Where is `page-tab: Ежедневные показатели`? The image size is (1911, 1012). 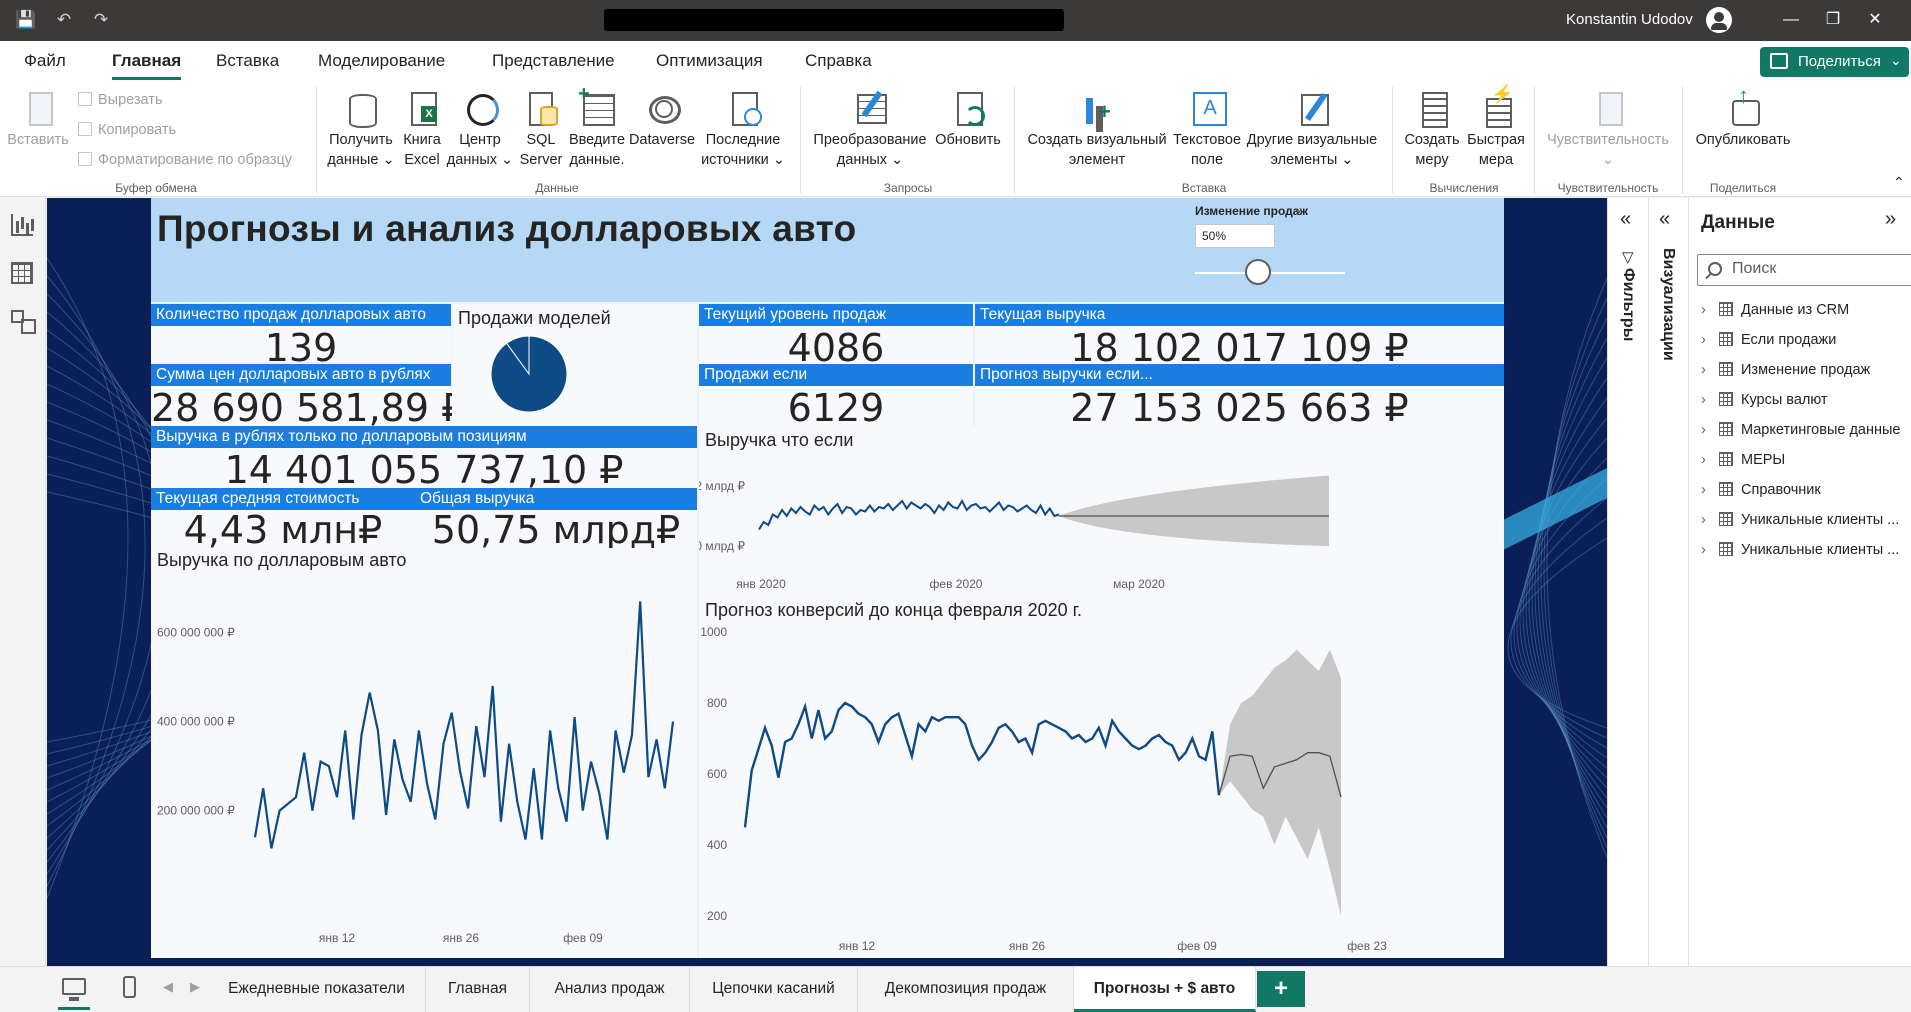
page-tab: Ежедневные показатели is located at coordinates (317, 989).